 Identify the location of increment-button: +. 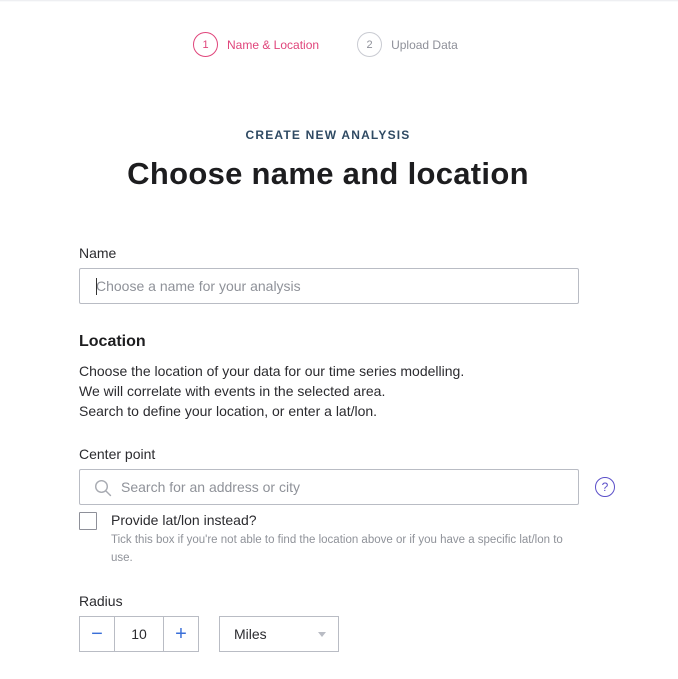
(181, 634).